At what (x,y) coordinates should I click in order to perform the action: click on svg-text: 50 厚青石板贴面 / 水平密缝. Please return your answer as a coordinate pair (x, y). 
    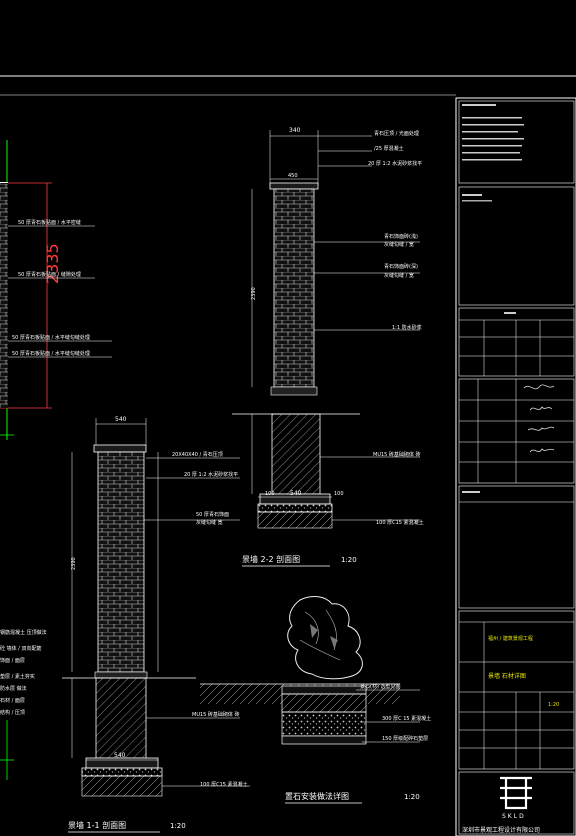
    Looking at the image, I should click on (49, 222).